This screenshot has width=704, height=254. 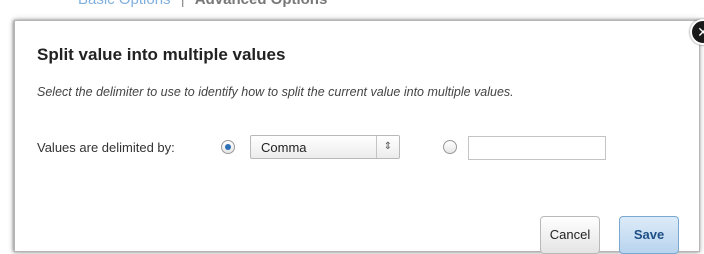 I want to click on delimiter-select-value: Comma, so click(x=284, y=147).